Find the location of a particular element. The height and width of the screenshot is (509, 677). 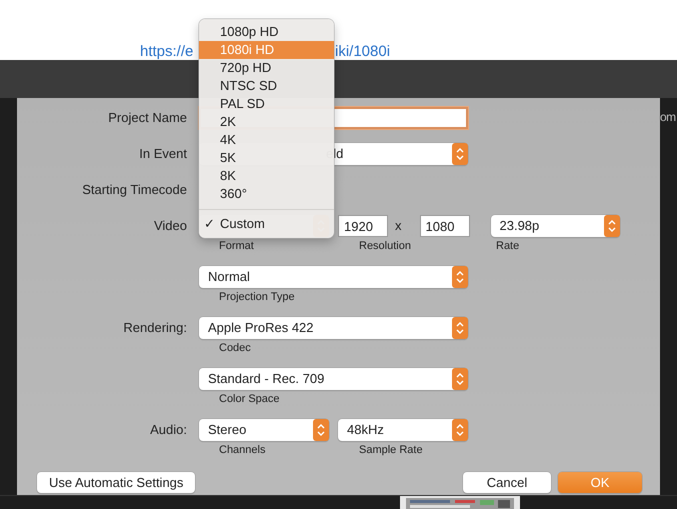

tab-label: om is located at coordinates (668, 117).